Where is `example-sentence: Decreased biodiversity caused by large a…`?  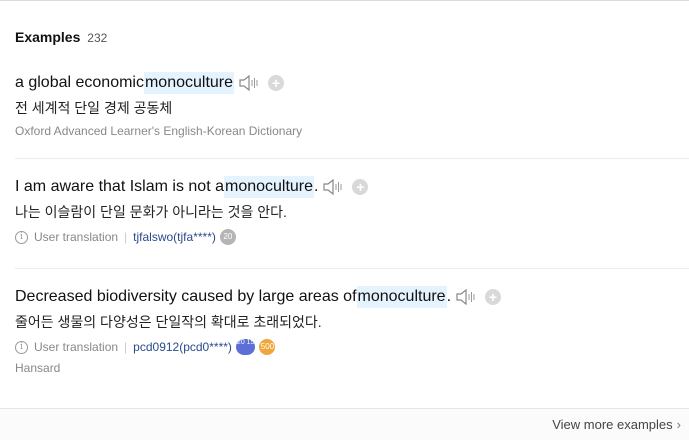
example-sentence: Decreased biodiversity caused by large a… is located at coordinates (352, 297).